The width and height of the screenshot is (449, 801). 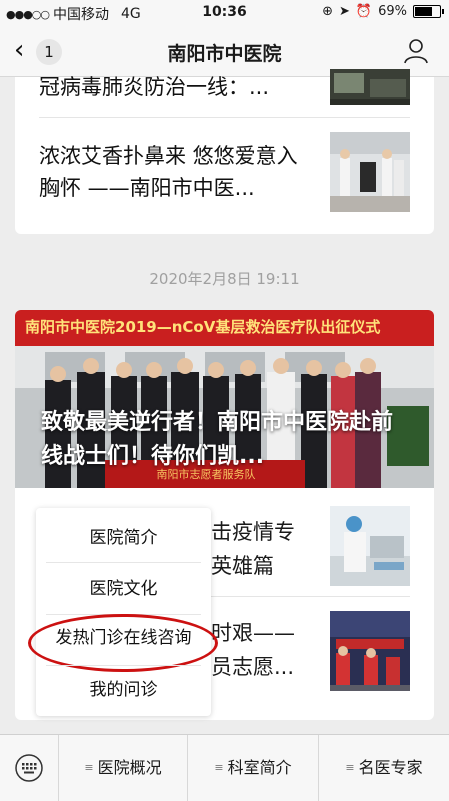 I want to click on menu-label: 医院概况, so click(x=129, y=767).